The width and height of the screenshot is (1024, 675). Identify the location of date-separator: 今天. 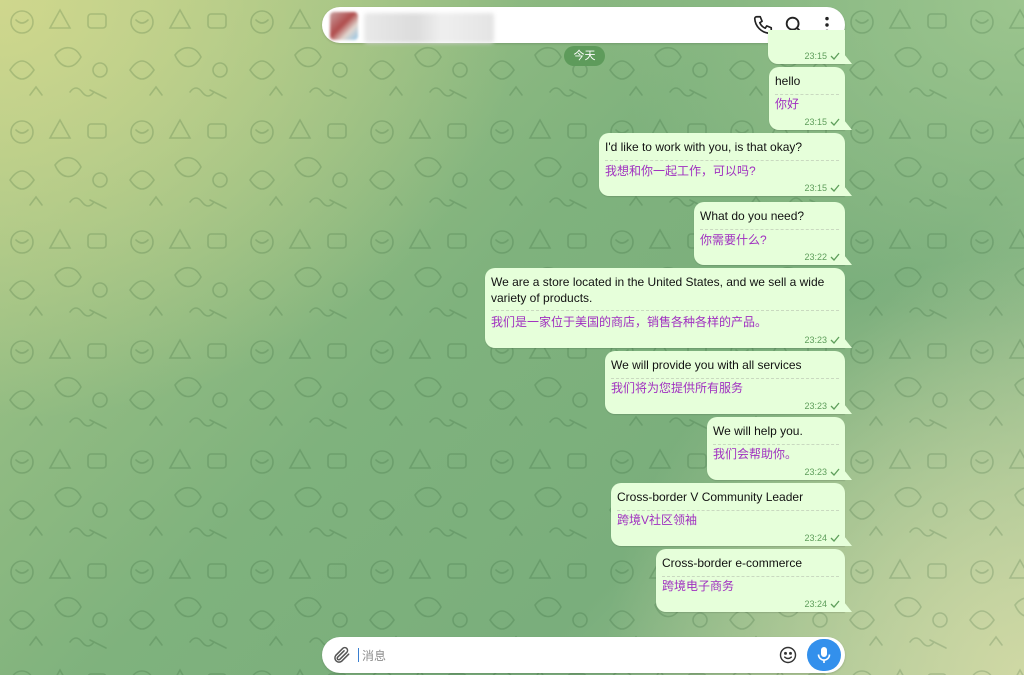
(584, 56).